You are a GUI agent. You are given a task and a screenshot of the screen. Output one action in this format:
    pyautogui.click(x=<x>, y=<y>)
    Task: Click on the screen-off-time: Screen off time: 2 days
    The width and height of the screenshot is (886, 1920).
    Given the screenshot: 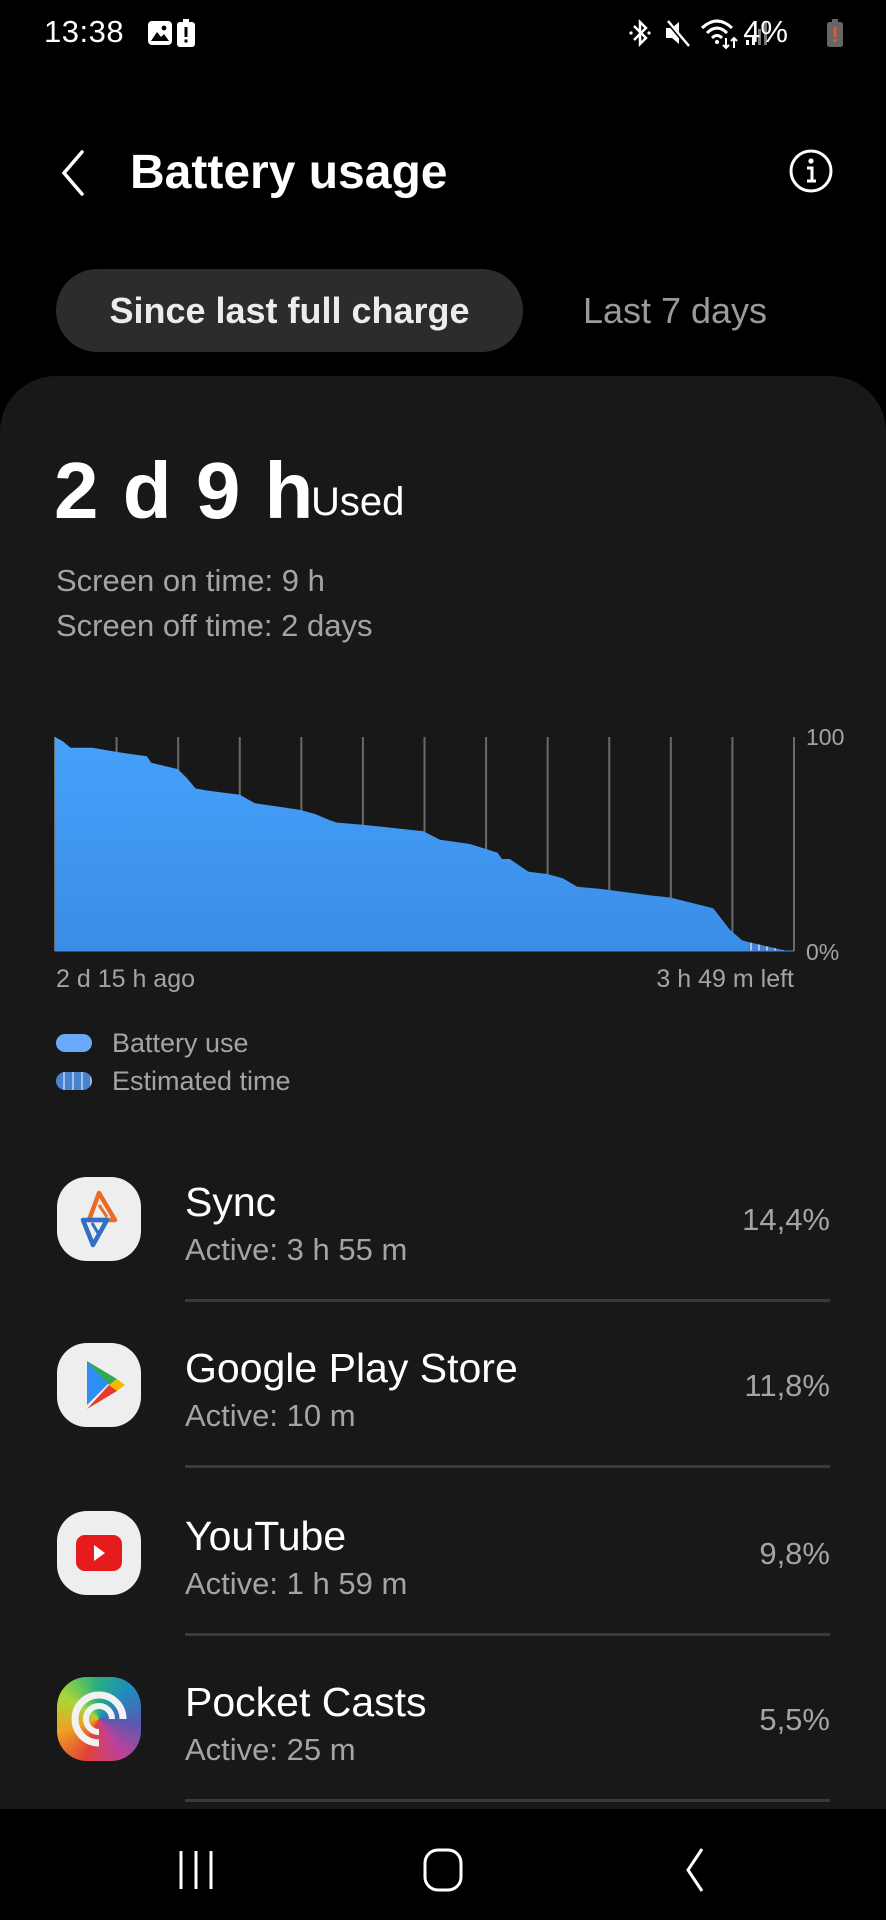 What is the action you would take?
    pyautogui.click(x=214, y=625)
    